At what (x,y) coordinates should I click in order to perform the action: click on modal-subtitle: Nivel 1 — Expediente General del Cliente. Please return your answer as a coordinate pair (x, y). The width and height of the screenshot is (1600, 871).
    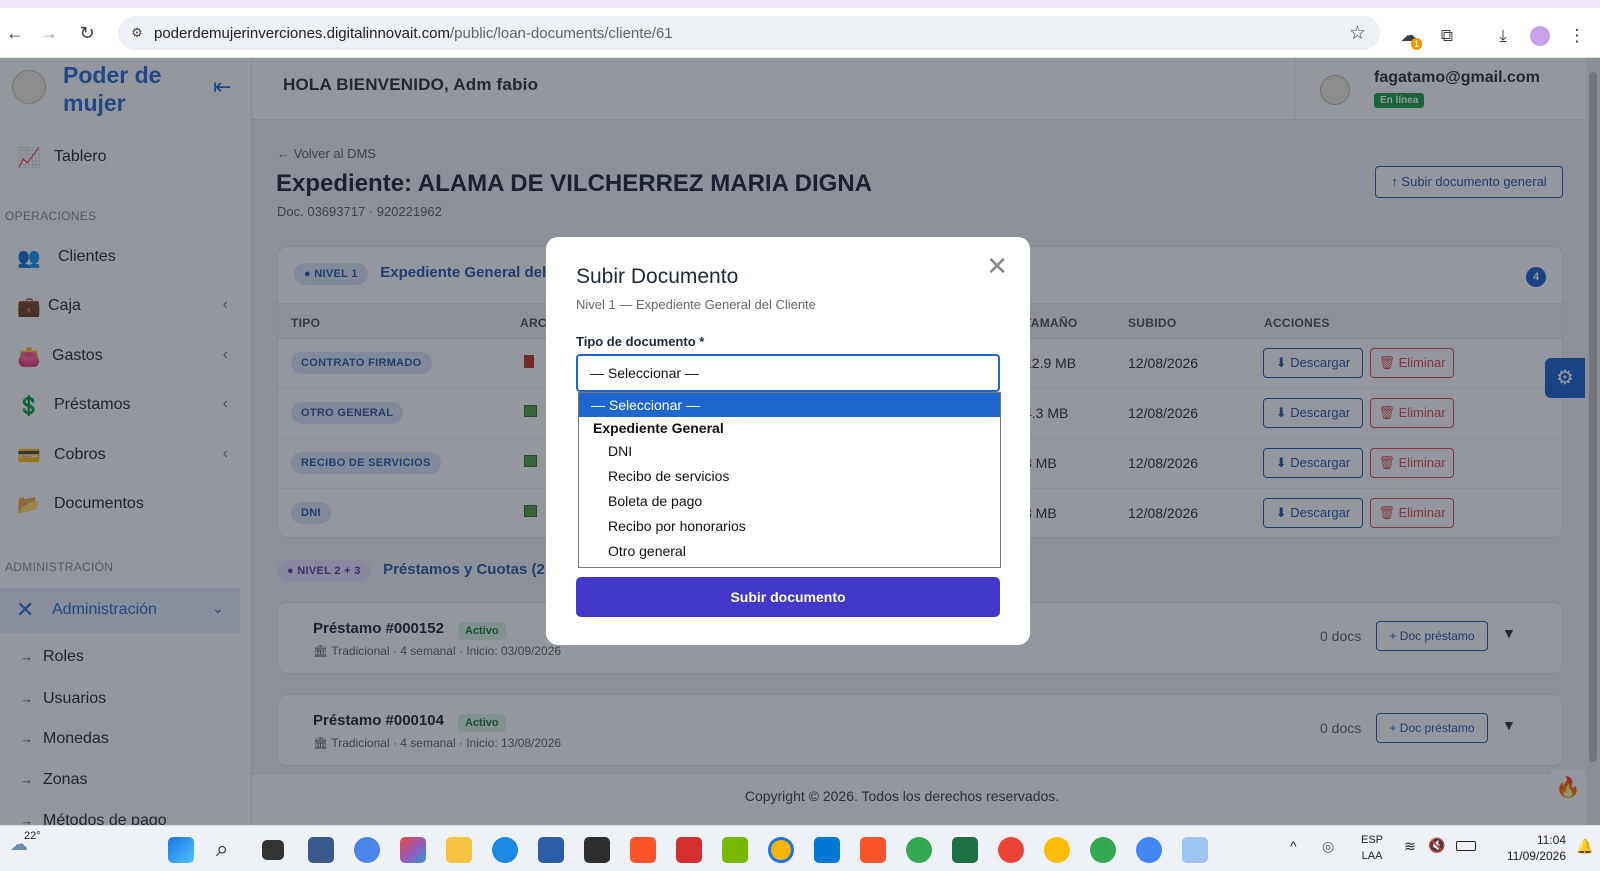
    Looking at the image, I should click on (696, 304).